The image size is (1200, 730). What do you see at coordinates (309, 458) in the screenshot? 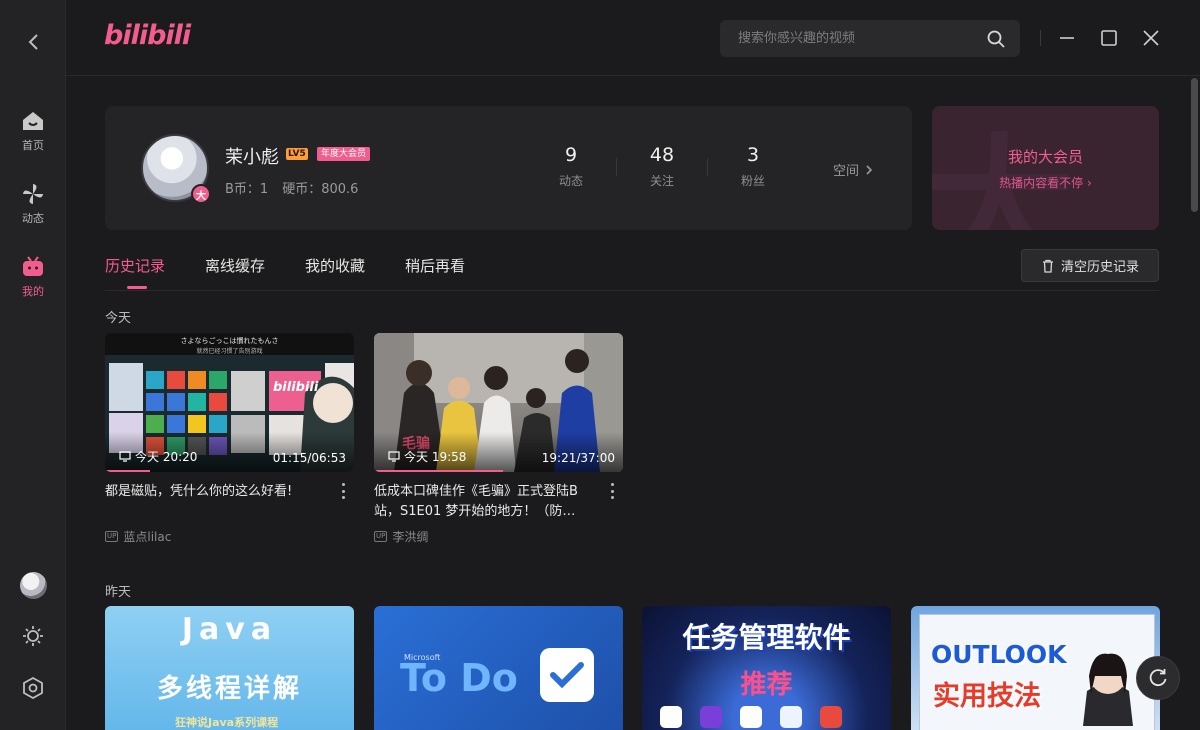
I see `video-duration: 01:15/06:53` at bounding box center [309, 458].